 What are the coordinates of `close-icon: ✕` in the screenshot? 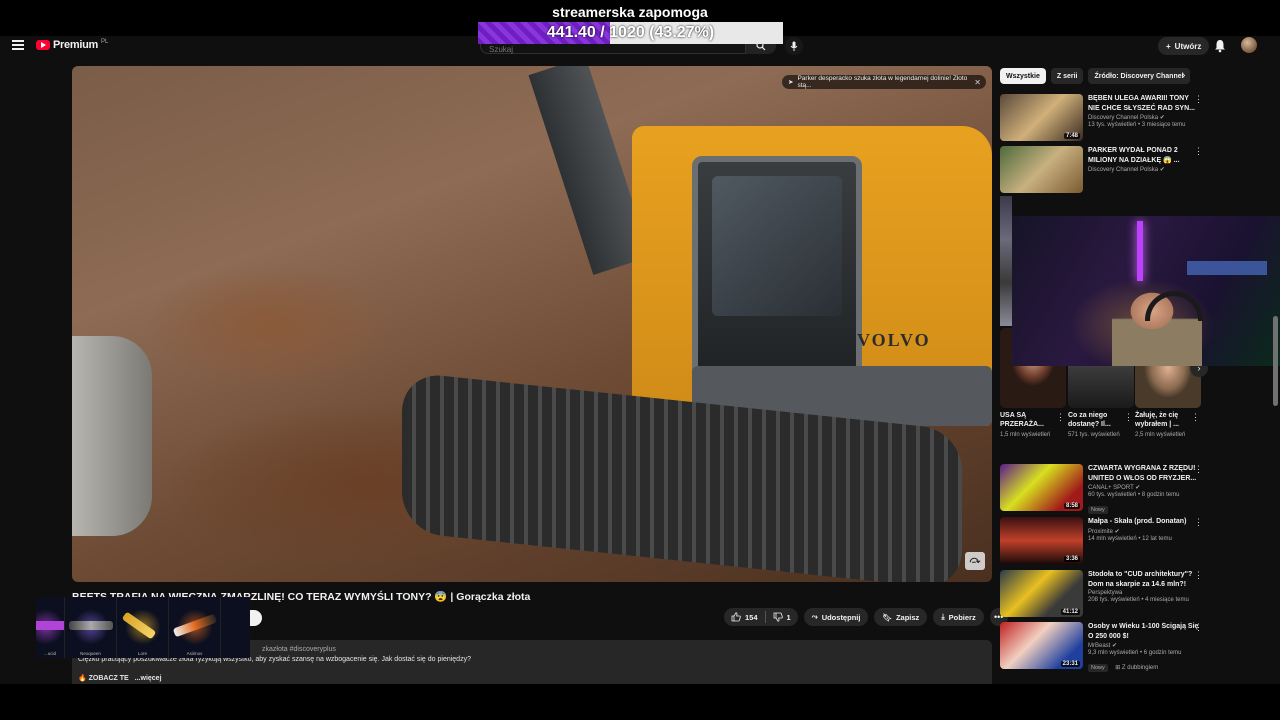 It's located at (977, 82).